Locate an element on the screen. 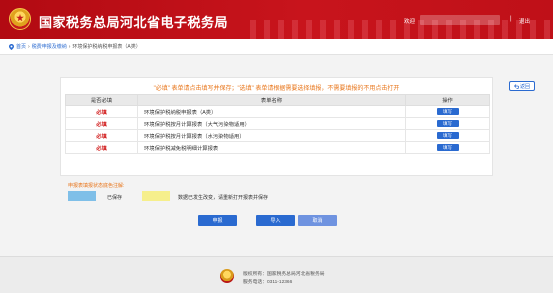 The image size is (553, 293). saved-color-swatch is located at coordinates (82, 196).